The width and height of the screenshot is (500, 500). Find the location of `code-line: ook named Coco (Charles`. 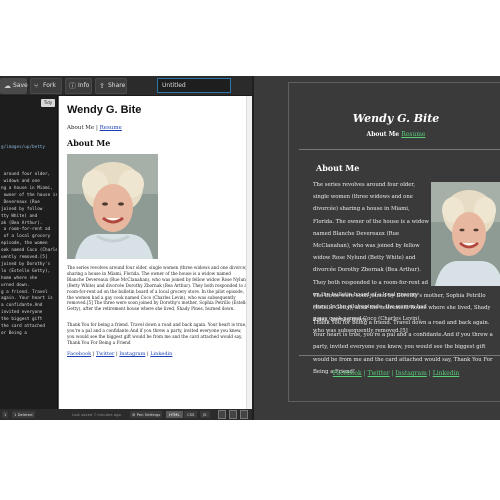

code-line: ook named Coco (Charles is located at coordinates (29, 251).